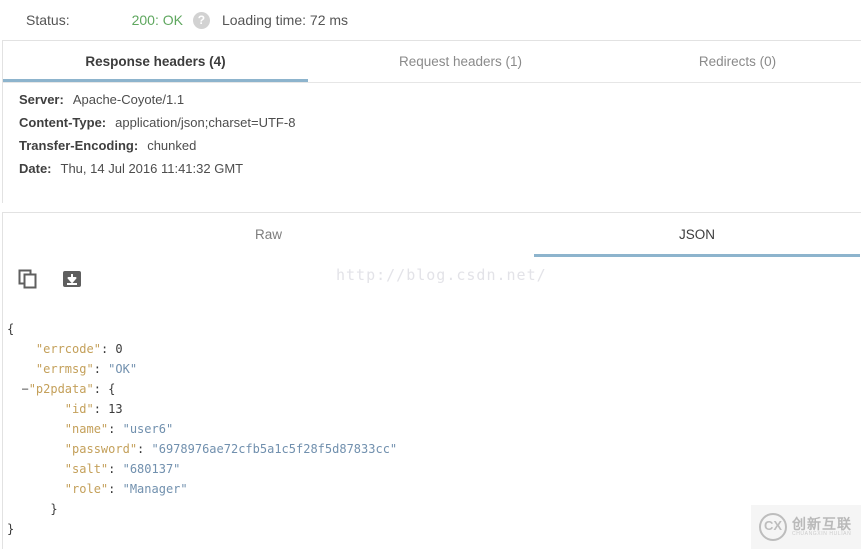 Image resolution: width=861 pixels, height=549 pixels. I want to click on json-value: }, so click(54, 509).